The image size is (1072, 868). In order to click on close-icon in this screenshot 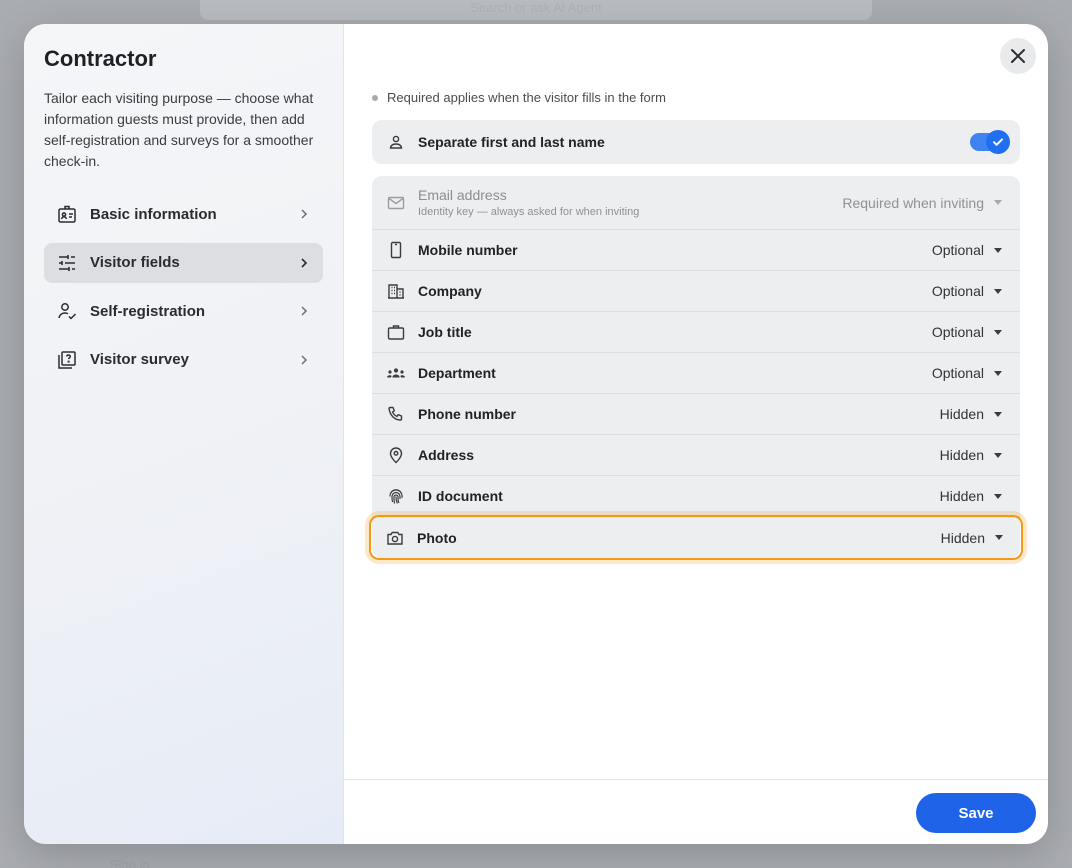, I will do `click(1018, 56)`.